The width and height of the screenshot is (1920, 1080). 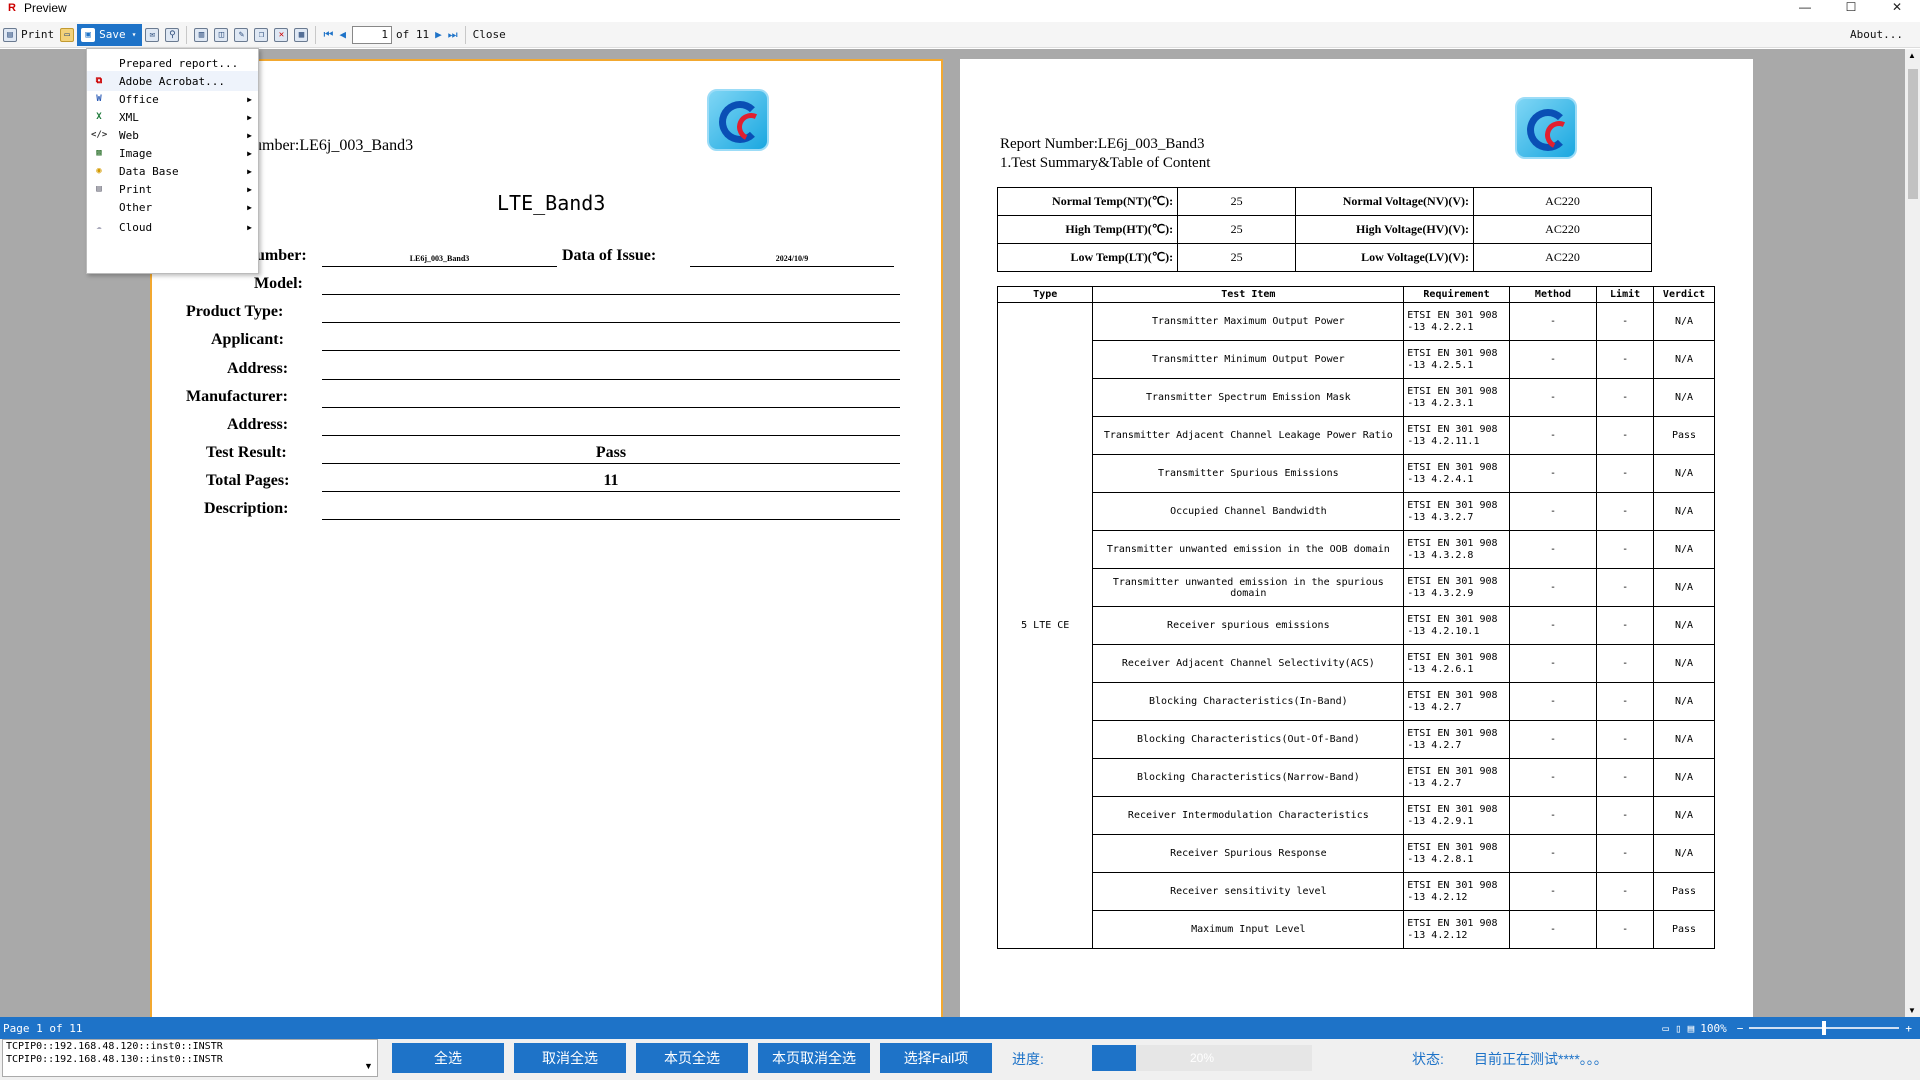 I want to click on menu-item-other: Other ▶, so click(x=172, y=207).